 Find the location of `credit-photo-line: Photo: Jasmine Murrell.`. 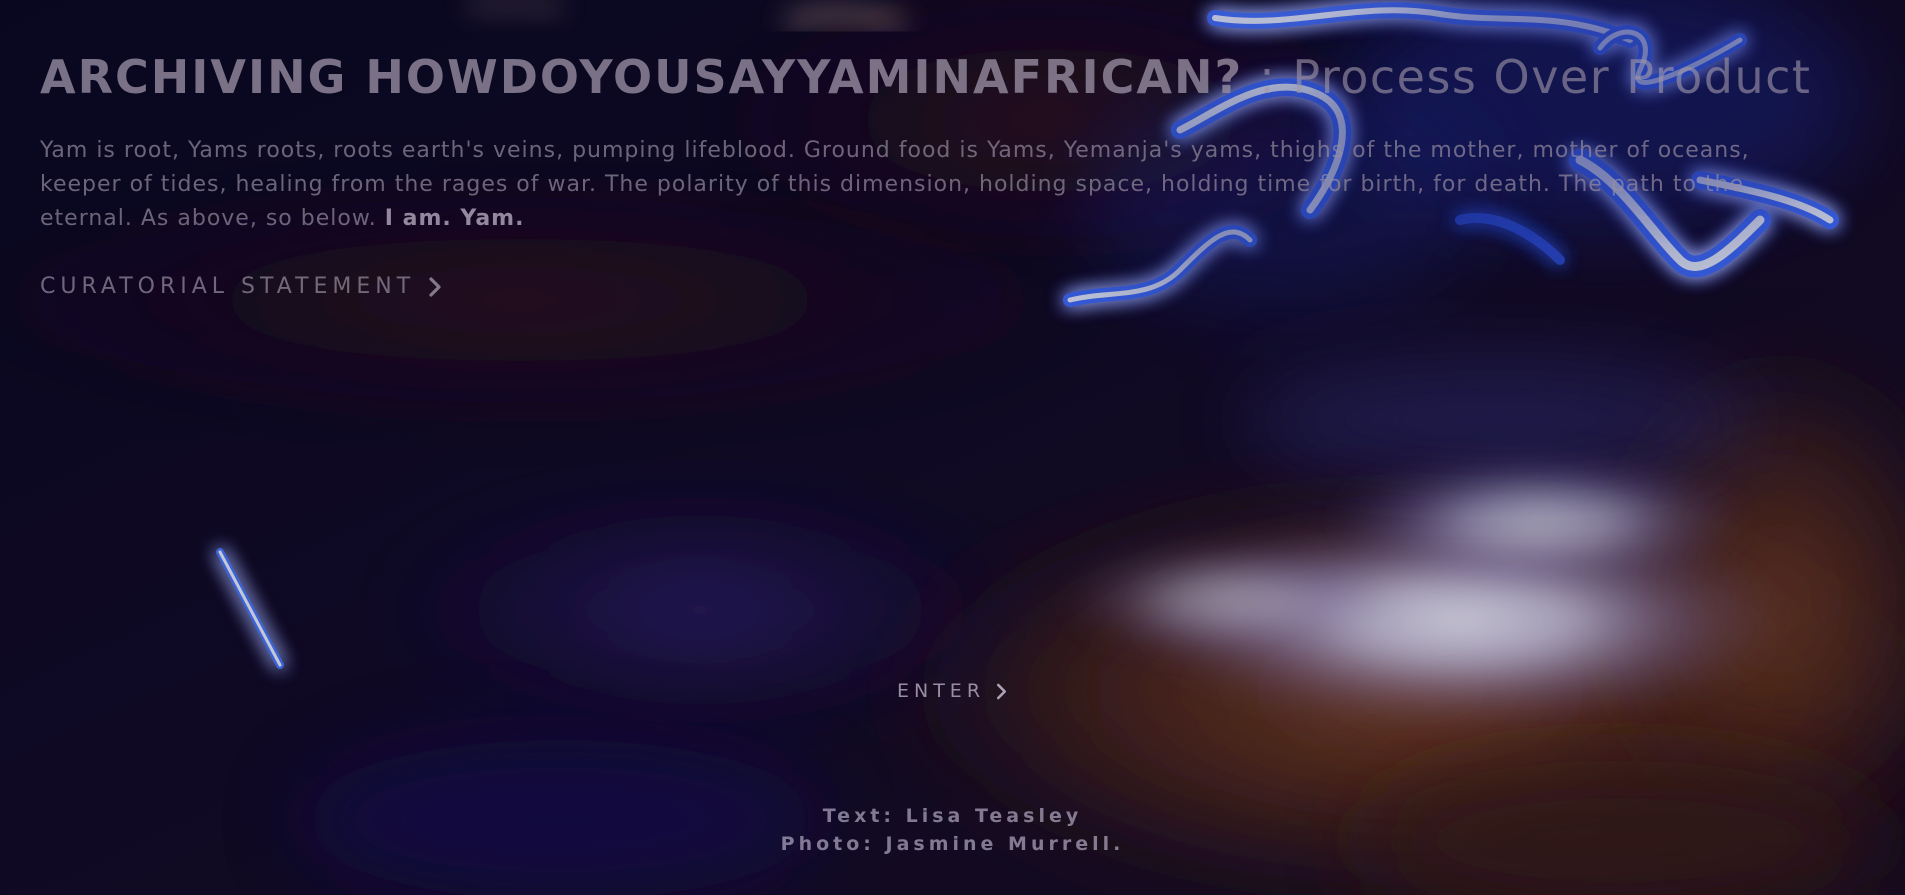

credit-photo-line: Photo: Jasmine Murrell. is located at coordinates (952, 844).